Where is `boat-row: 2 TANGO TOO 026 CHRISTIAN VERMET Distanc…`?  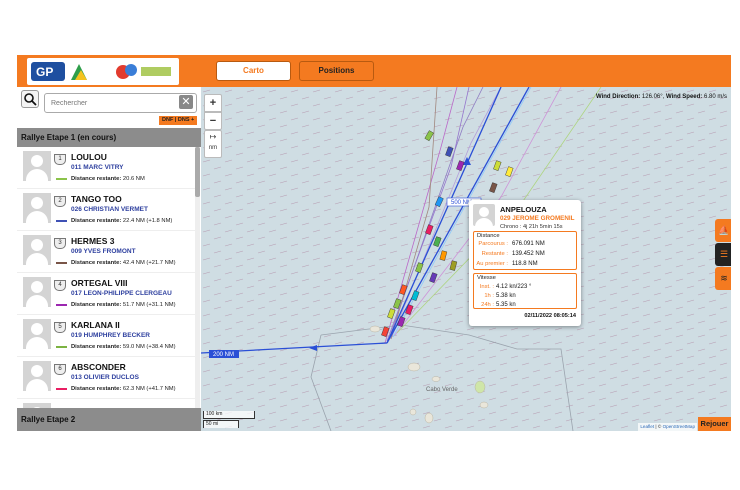
boat-row: 2 TANGO TOO 026 CHRISTIAN VERMET Distanc… is located at coordinates (106, 210).